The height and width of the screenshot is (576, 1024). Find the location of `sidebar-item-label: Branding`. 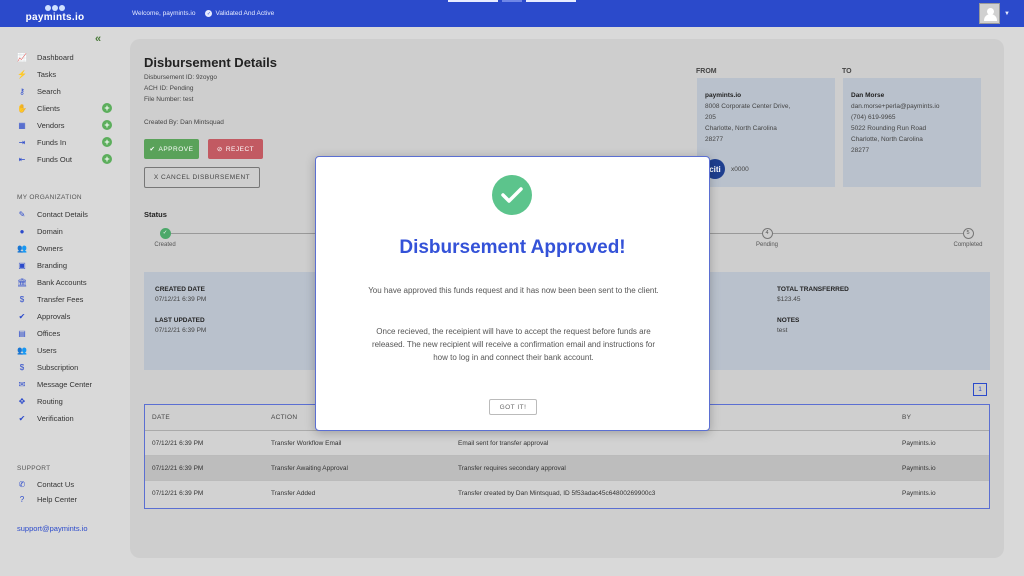

sidebar-item-label: Branding is located at coordinates (52, 265).